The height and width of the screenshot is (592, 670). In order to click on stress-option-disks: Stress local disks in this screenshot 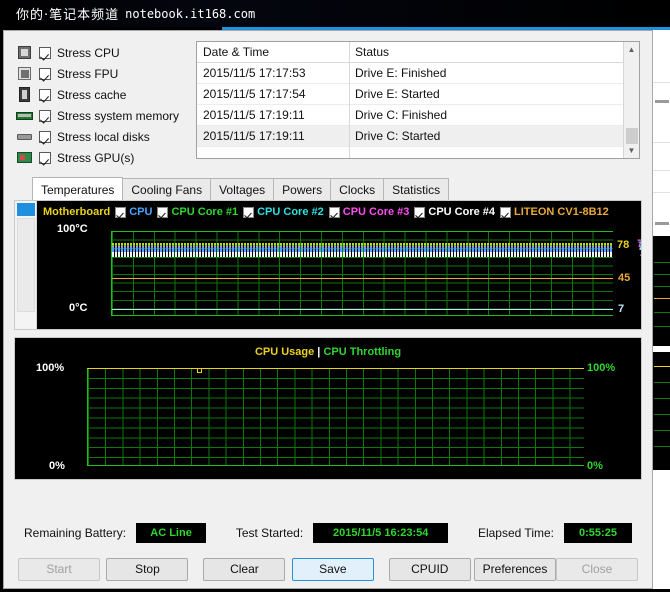, I will do `click(101, 136)`.